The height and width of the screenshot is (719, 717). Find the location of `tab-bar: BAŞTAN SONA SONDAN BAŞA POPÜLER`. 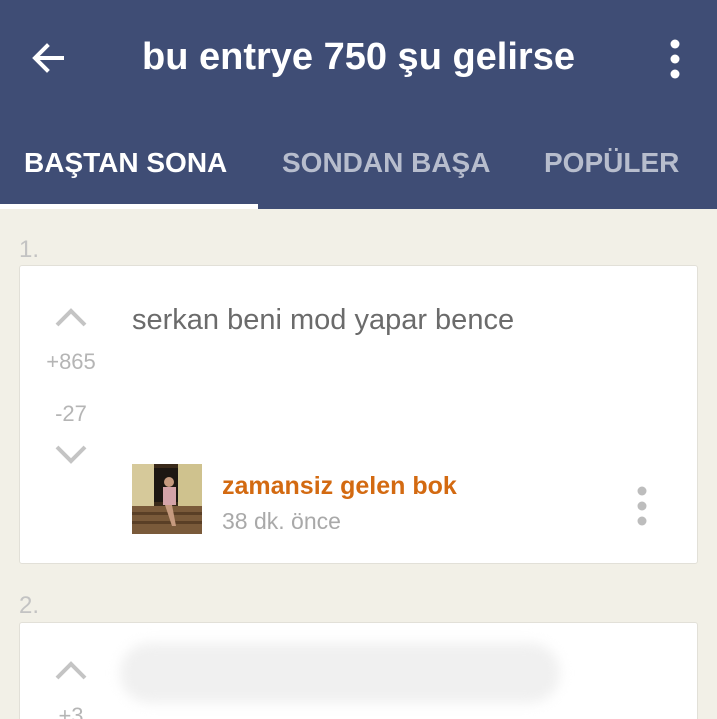

tab-bar: BAŞTAN SONA SONDAN BAŞA POPÜLER is located at coordinates (358, 165).